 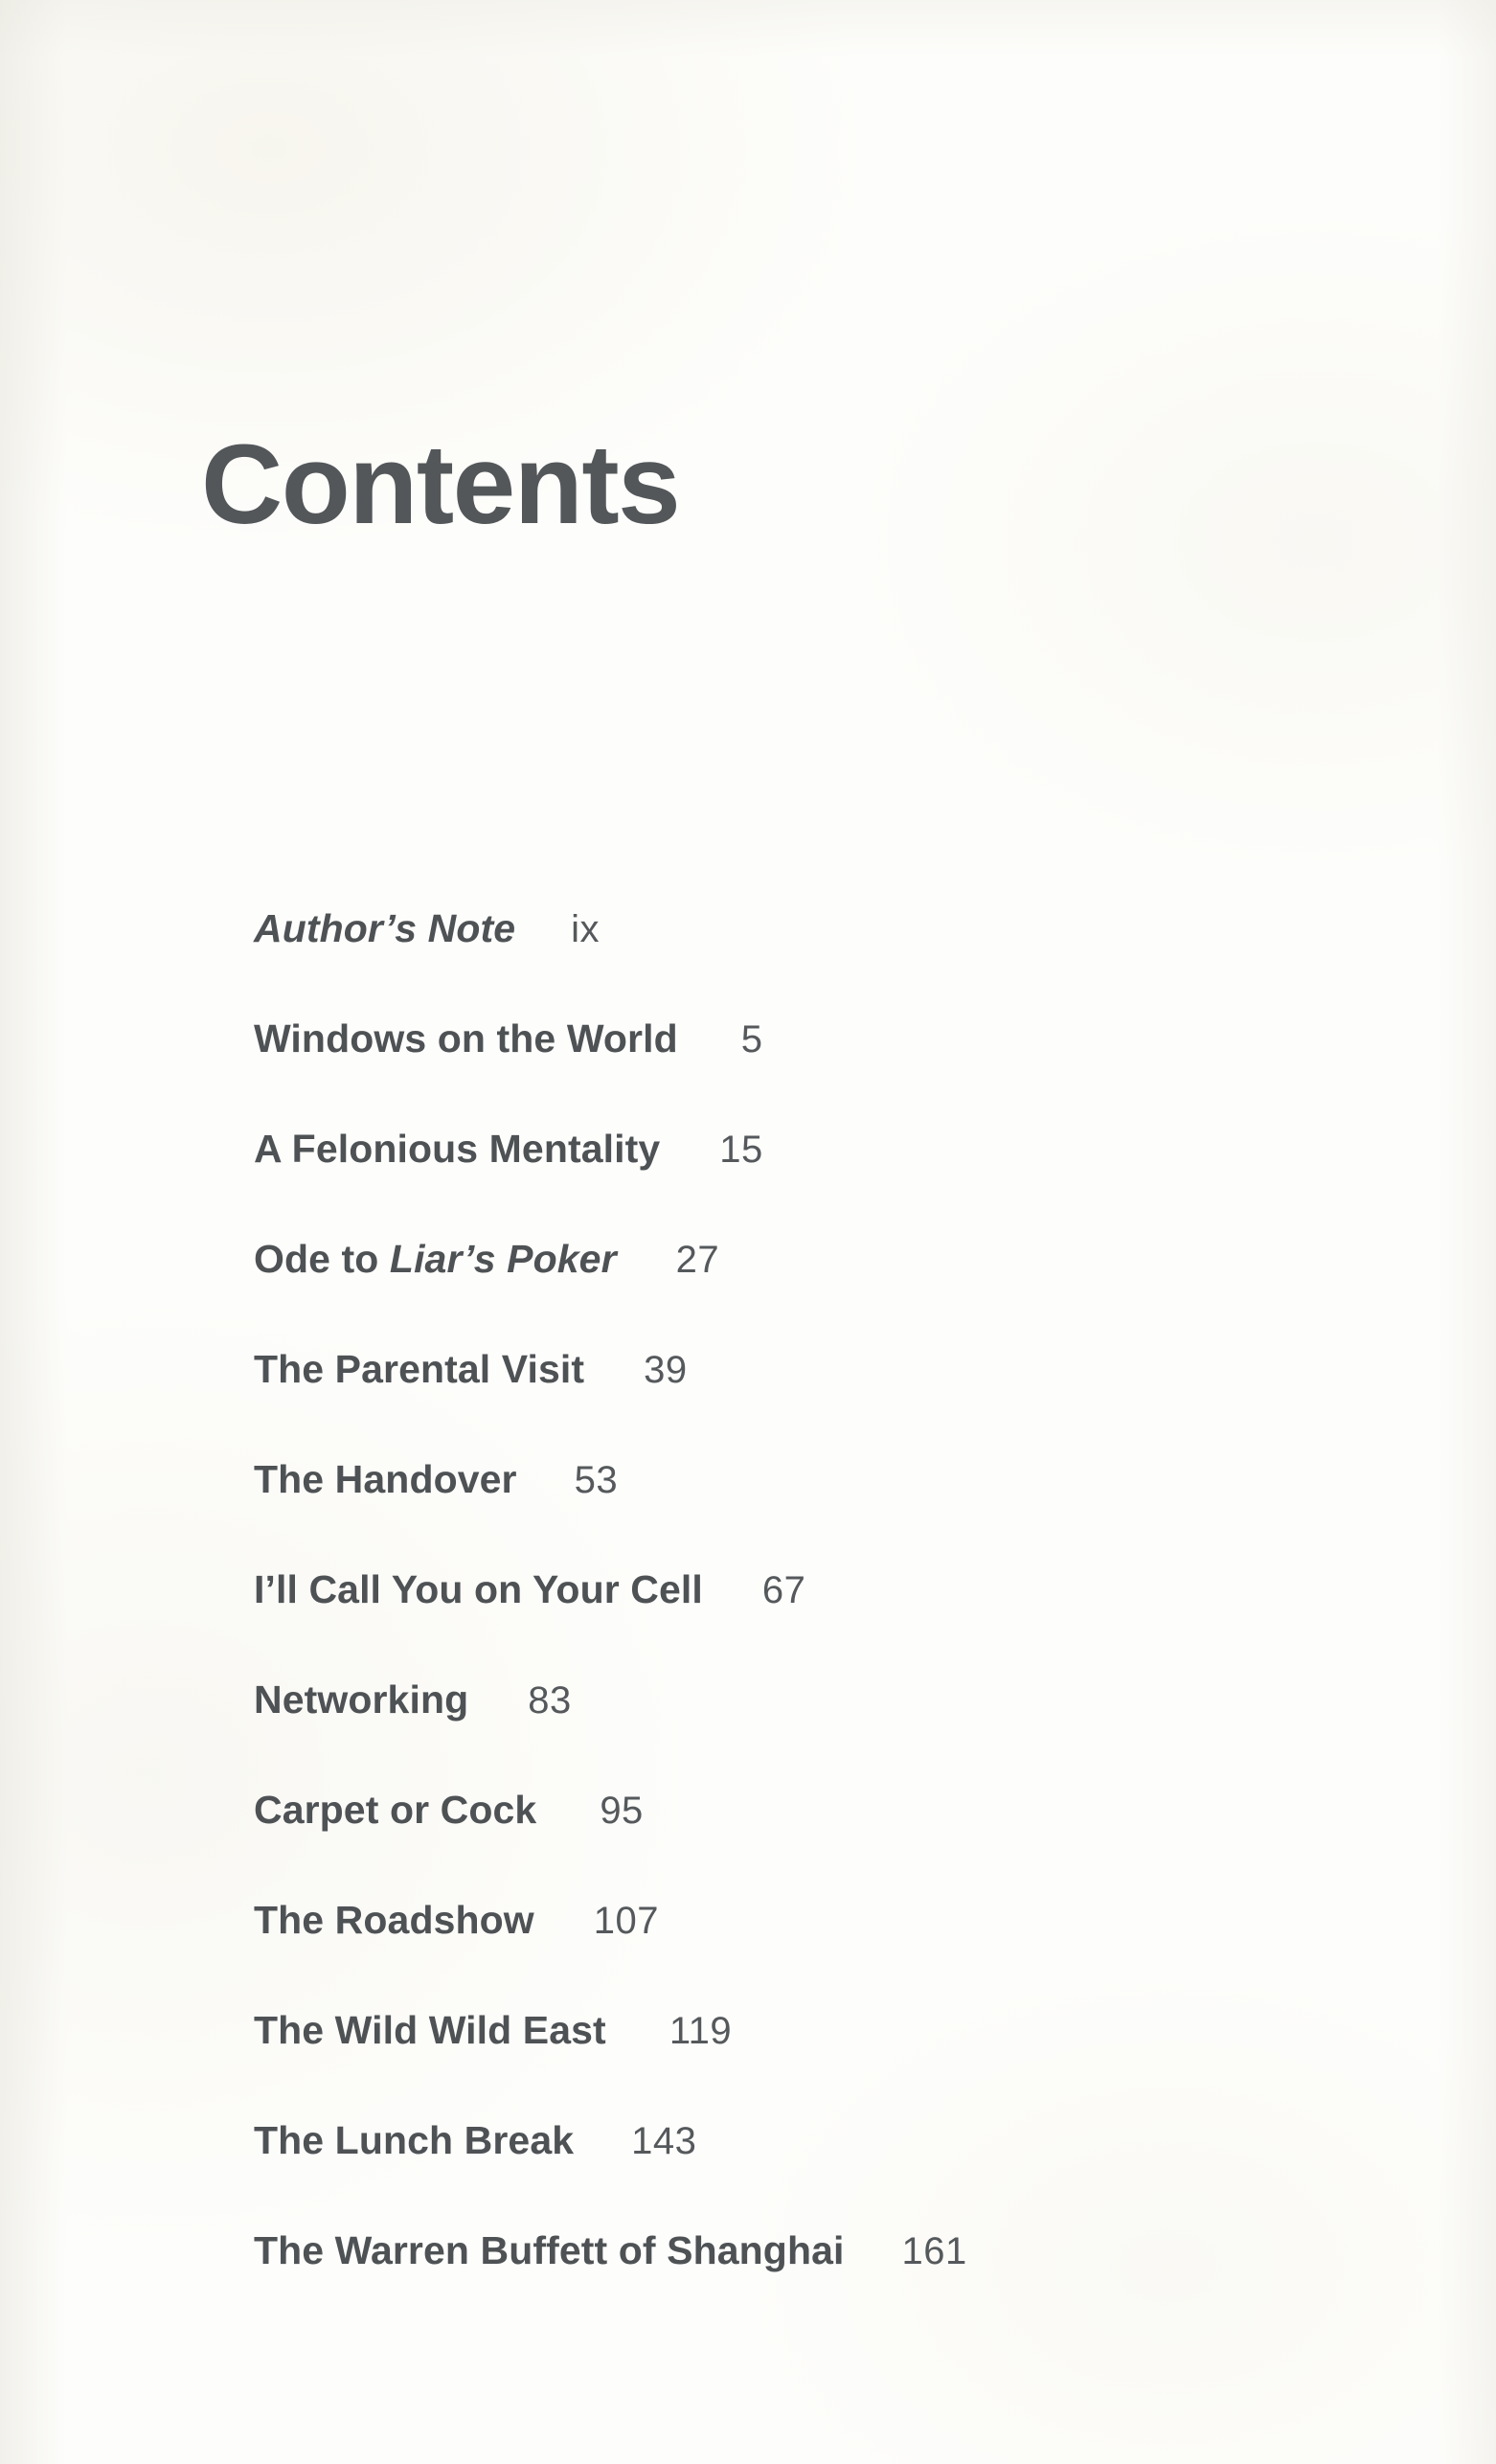 What do you see at coordinates (828, 1920) in the screenshot?
I see `toc-entry: The Roadshow 107` at bounding box center [828, 1920].